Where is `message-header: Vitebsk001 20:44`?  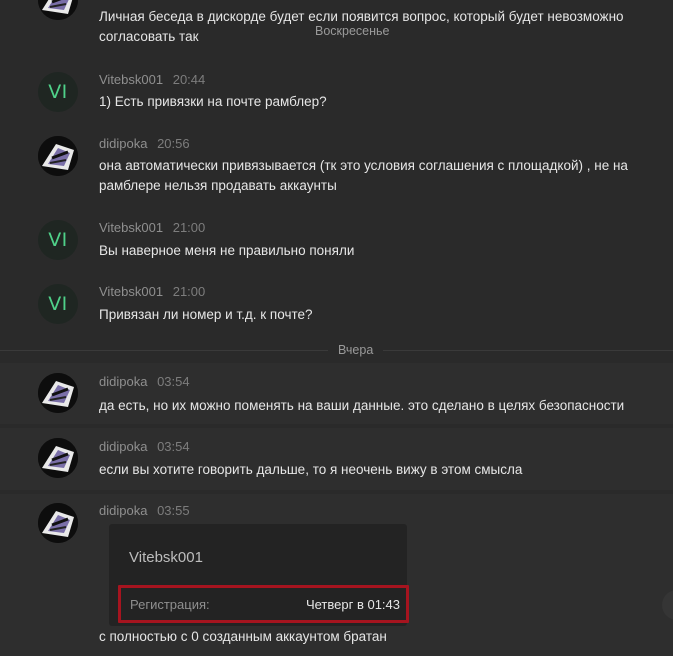 message-header: Vitebsk001 20:44 is located at coordinates (152, 79).